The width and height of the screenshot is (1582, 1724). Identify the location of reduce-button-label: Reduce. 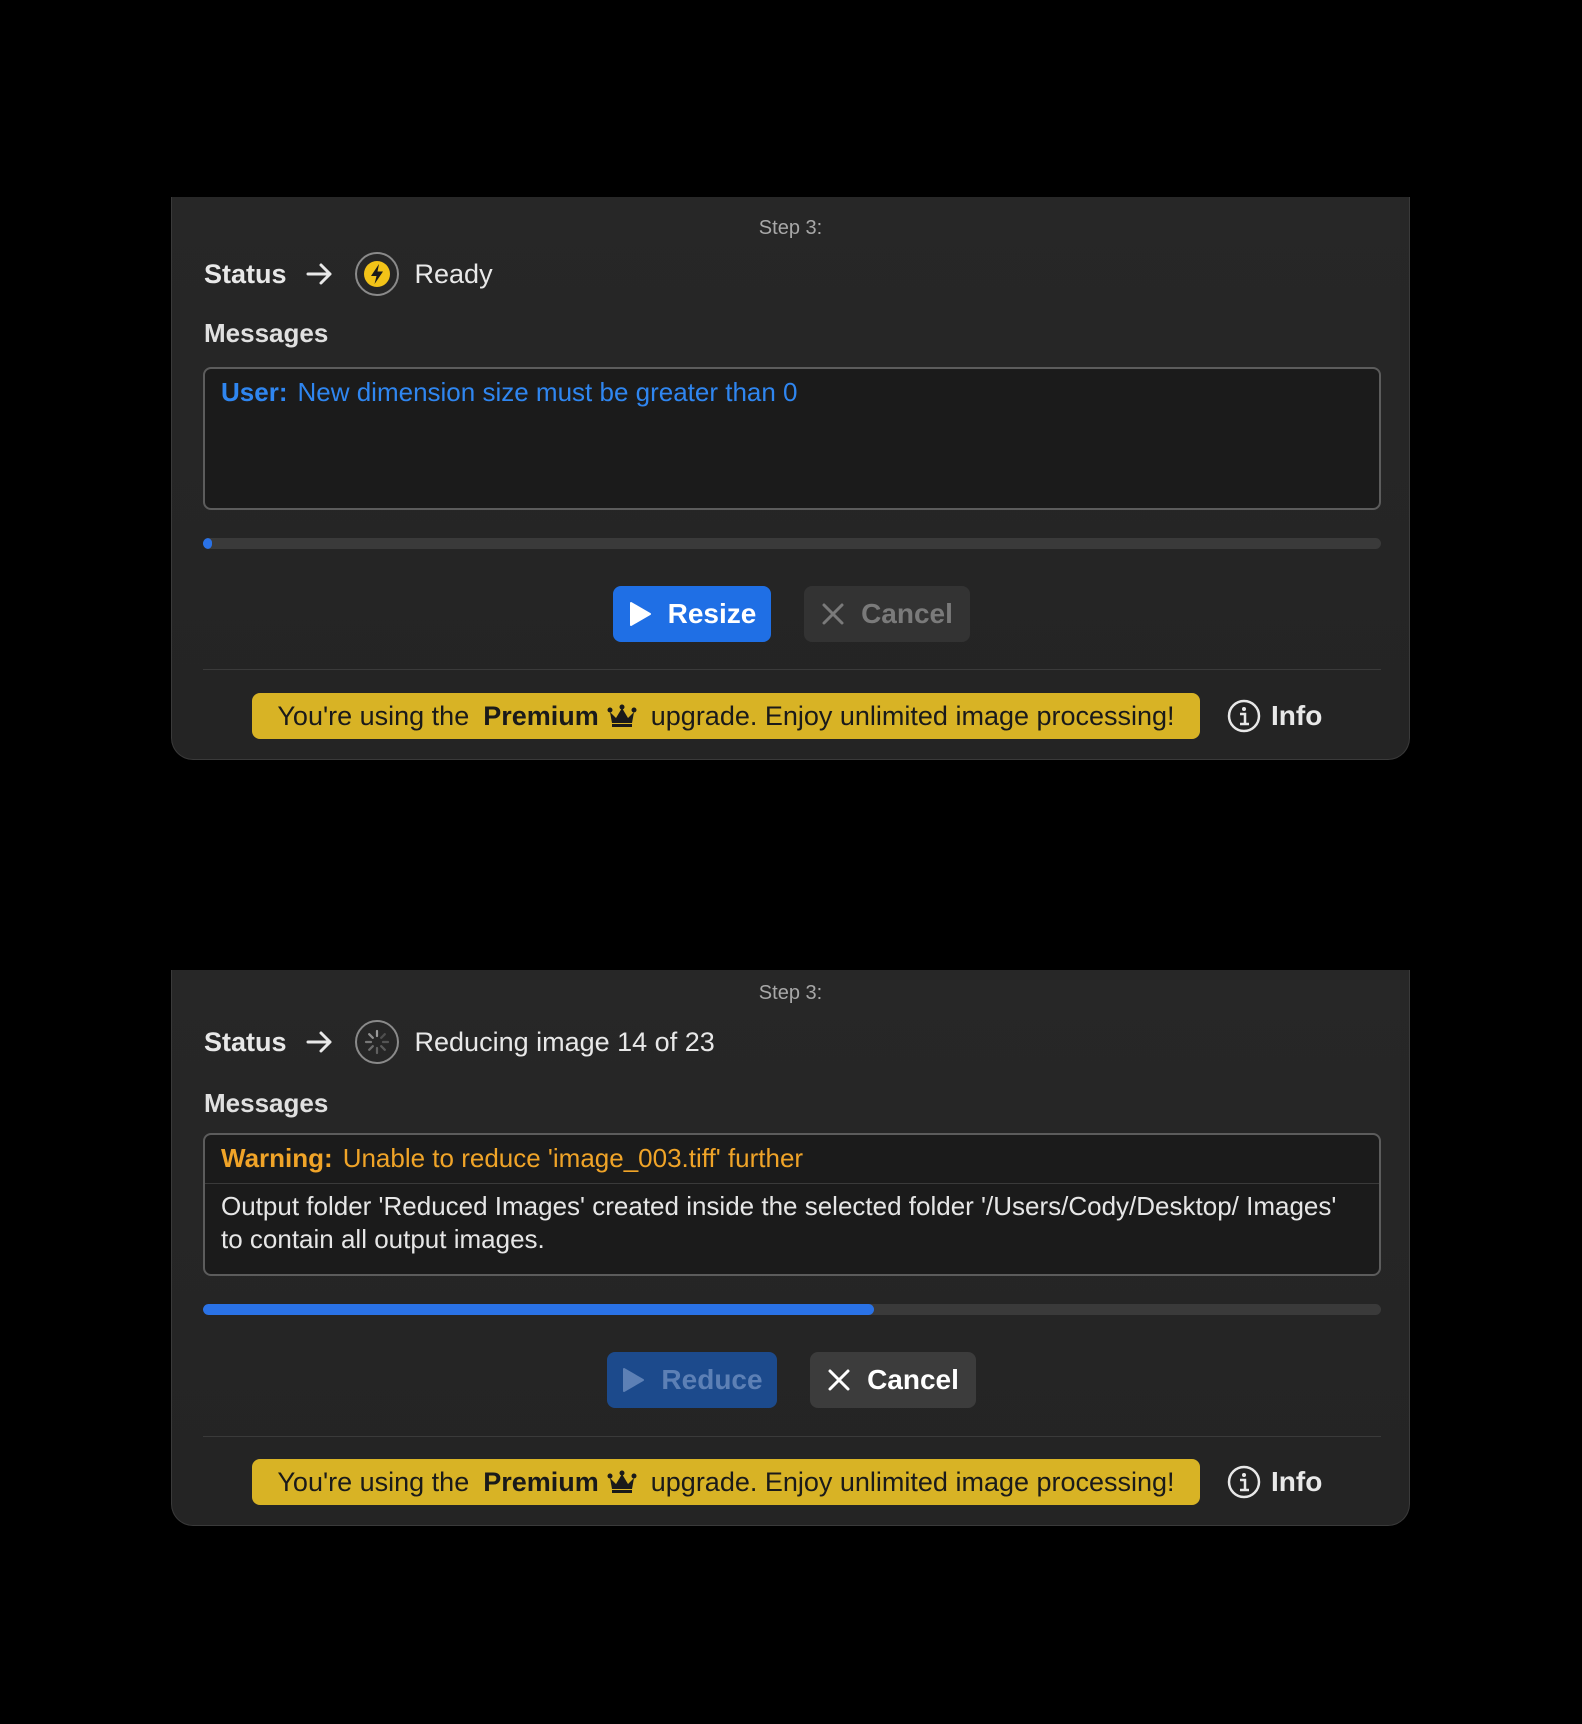
(712, 1379).